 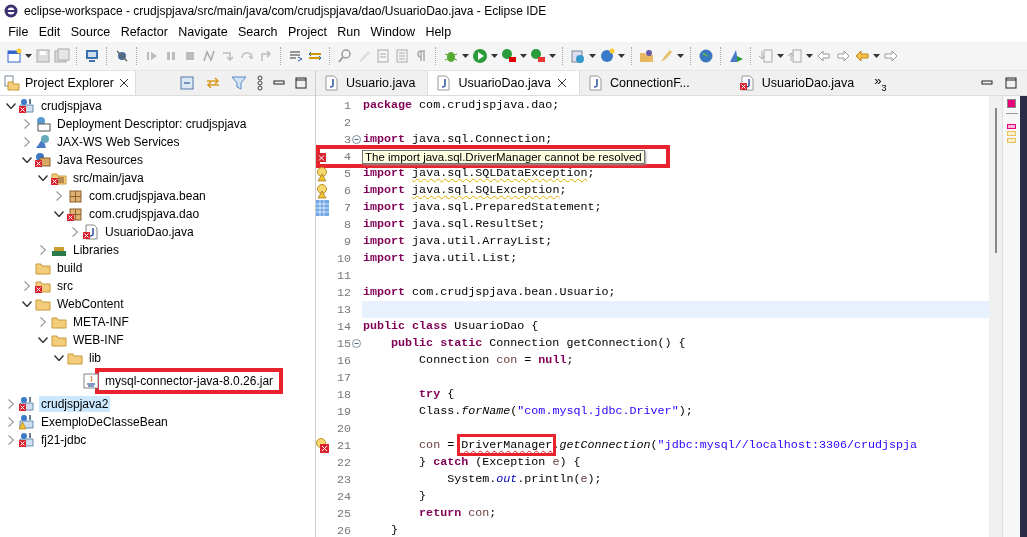 What do you see at coordinates (496, 360) in the screenshot?
I see `code-line: Connection con = null;` at bounding box center [496, 360].